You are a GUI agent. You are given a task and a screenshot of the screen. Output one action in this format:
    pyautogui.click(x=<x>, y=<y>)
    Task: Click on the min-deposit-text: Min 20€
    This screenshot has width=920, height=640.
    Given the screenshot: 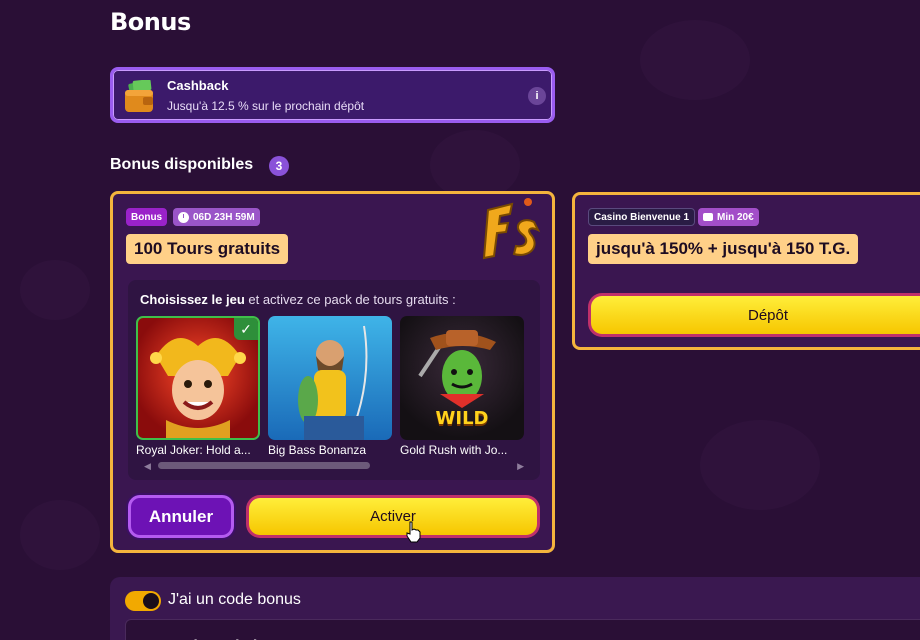 What is the action you would take?
    pyautogui.click(x=735, y=217)
    